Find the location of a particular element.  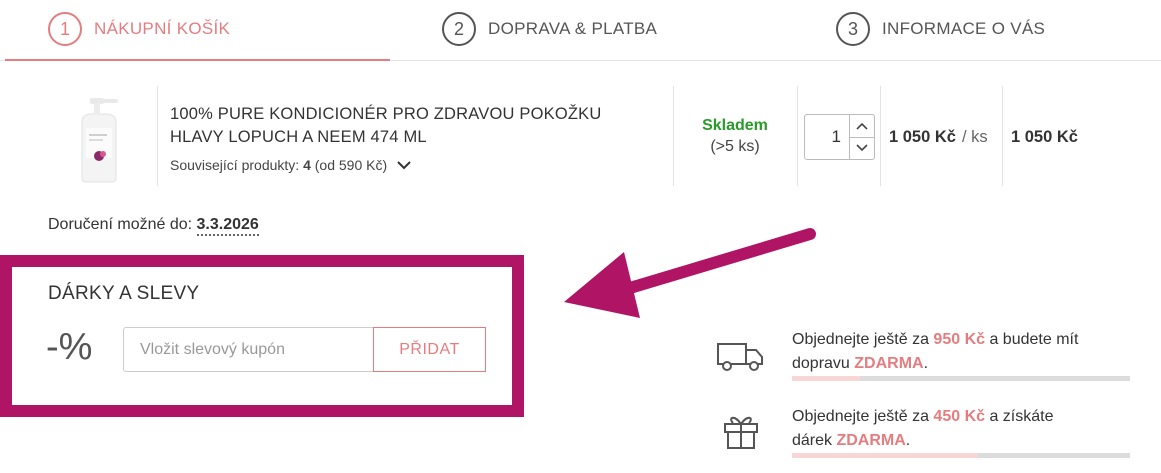

gift-icon is located at coordinates (741, 432).